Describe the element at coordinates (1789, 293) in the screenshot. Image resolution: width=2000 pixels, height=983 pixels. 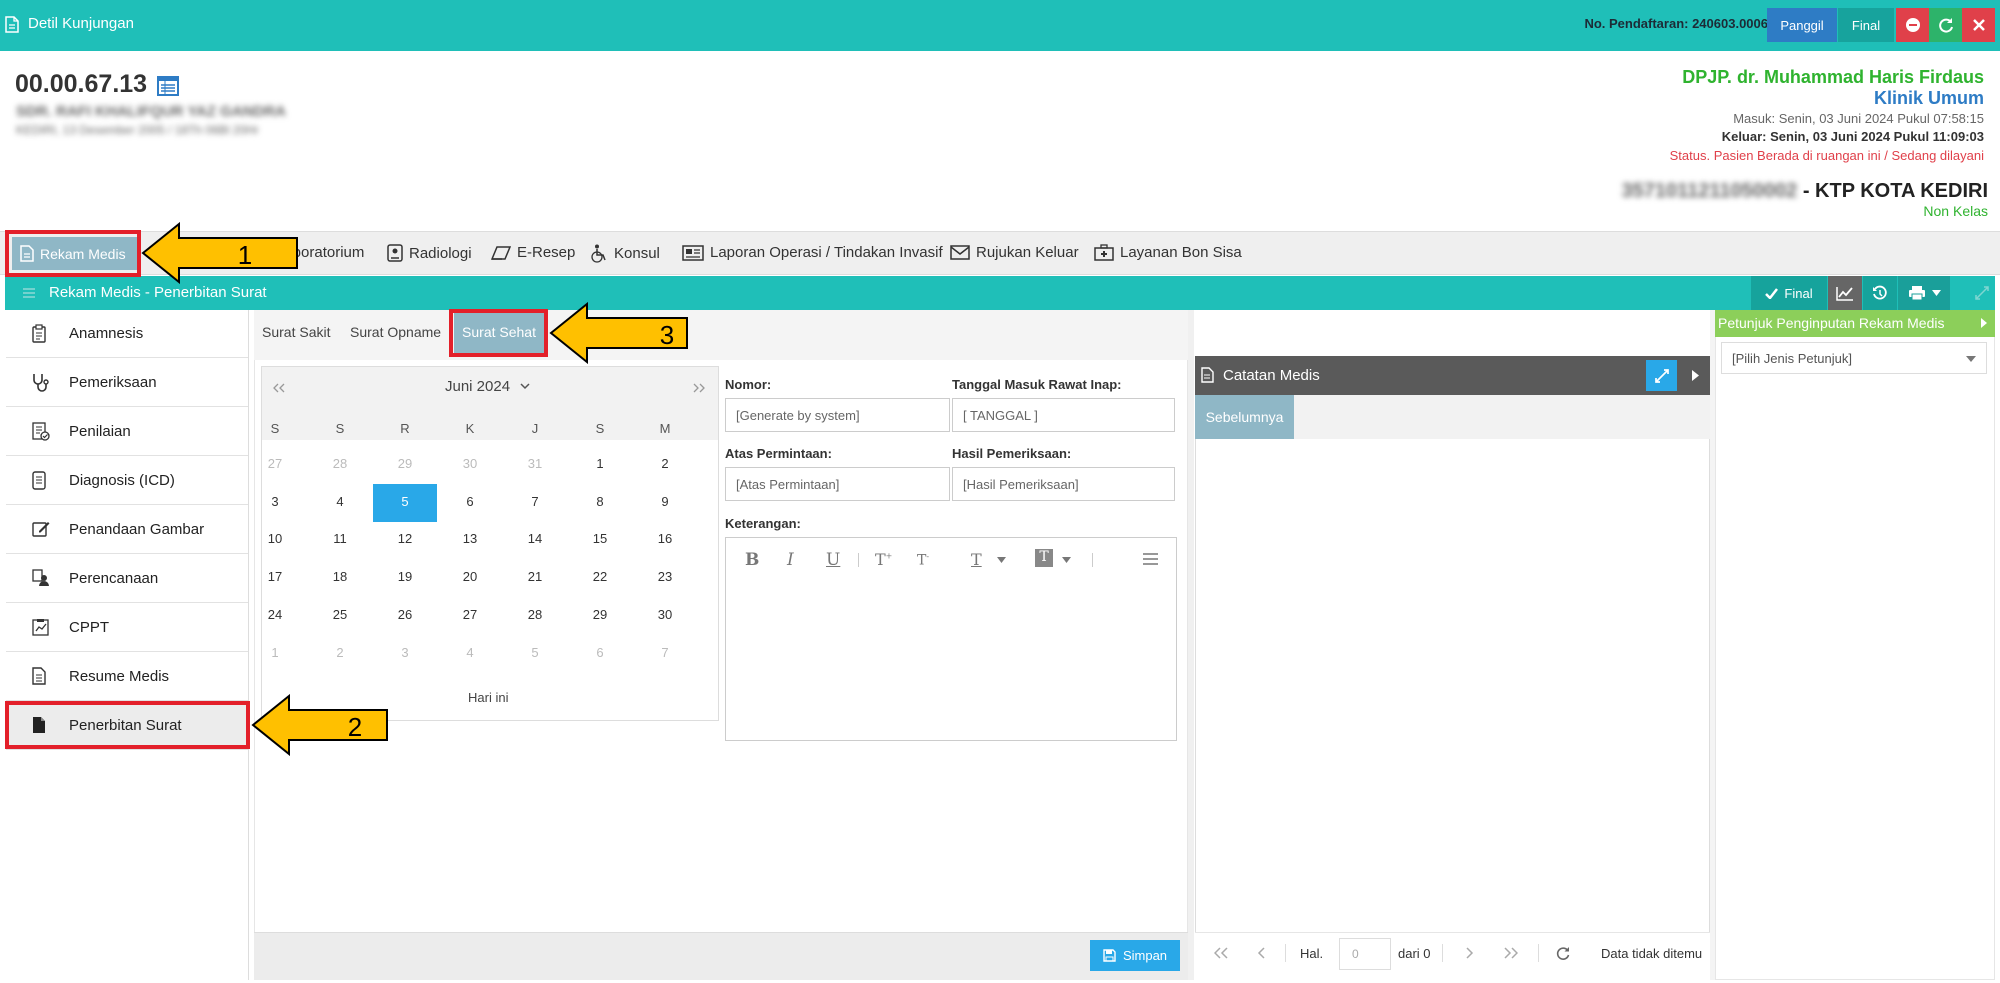
I see `final-button: Final` at that location.